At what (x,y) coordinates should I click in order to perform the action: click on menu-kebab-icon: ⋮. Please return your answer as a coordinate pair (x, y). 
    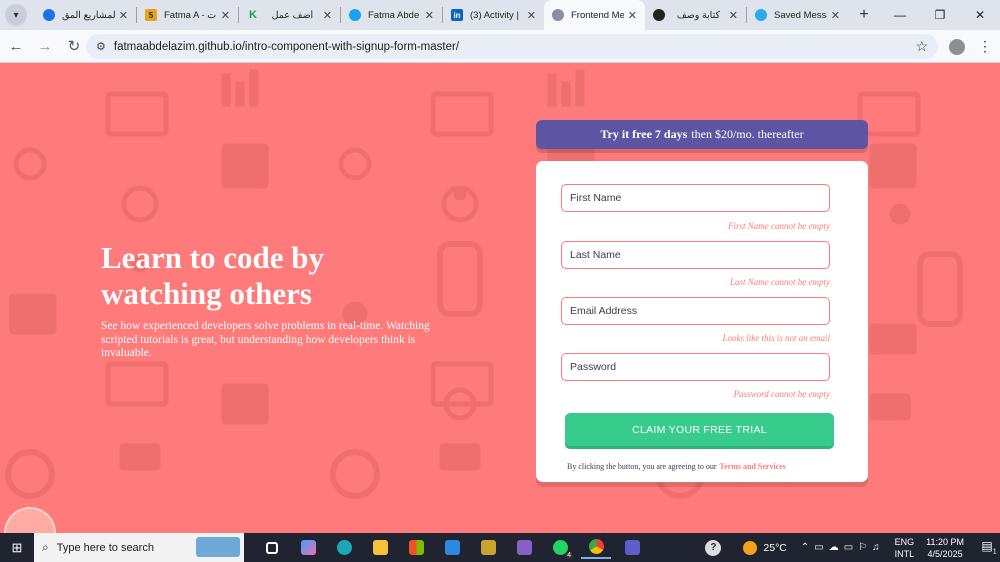
    Looking at the image, I should click on (985, 46).